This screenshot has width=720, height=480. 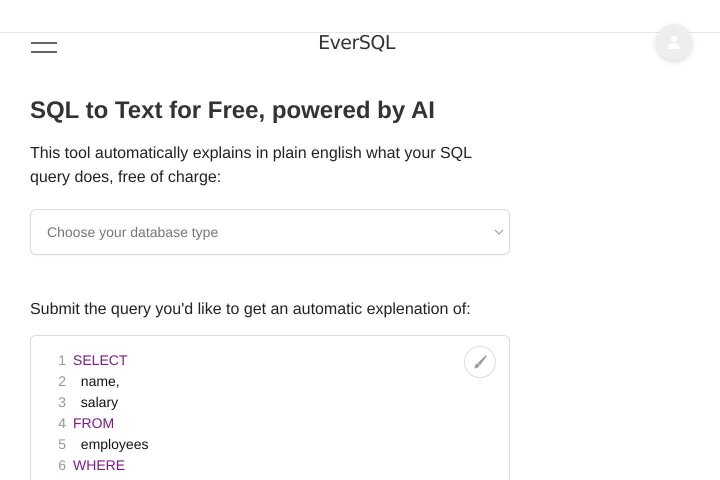 I want to click on line-number: 4, so click(x=61, y=422).